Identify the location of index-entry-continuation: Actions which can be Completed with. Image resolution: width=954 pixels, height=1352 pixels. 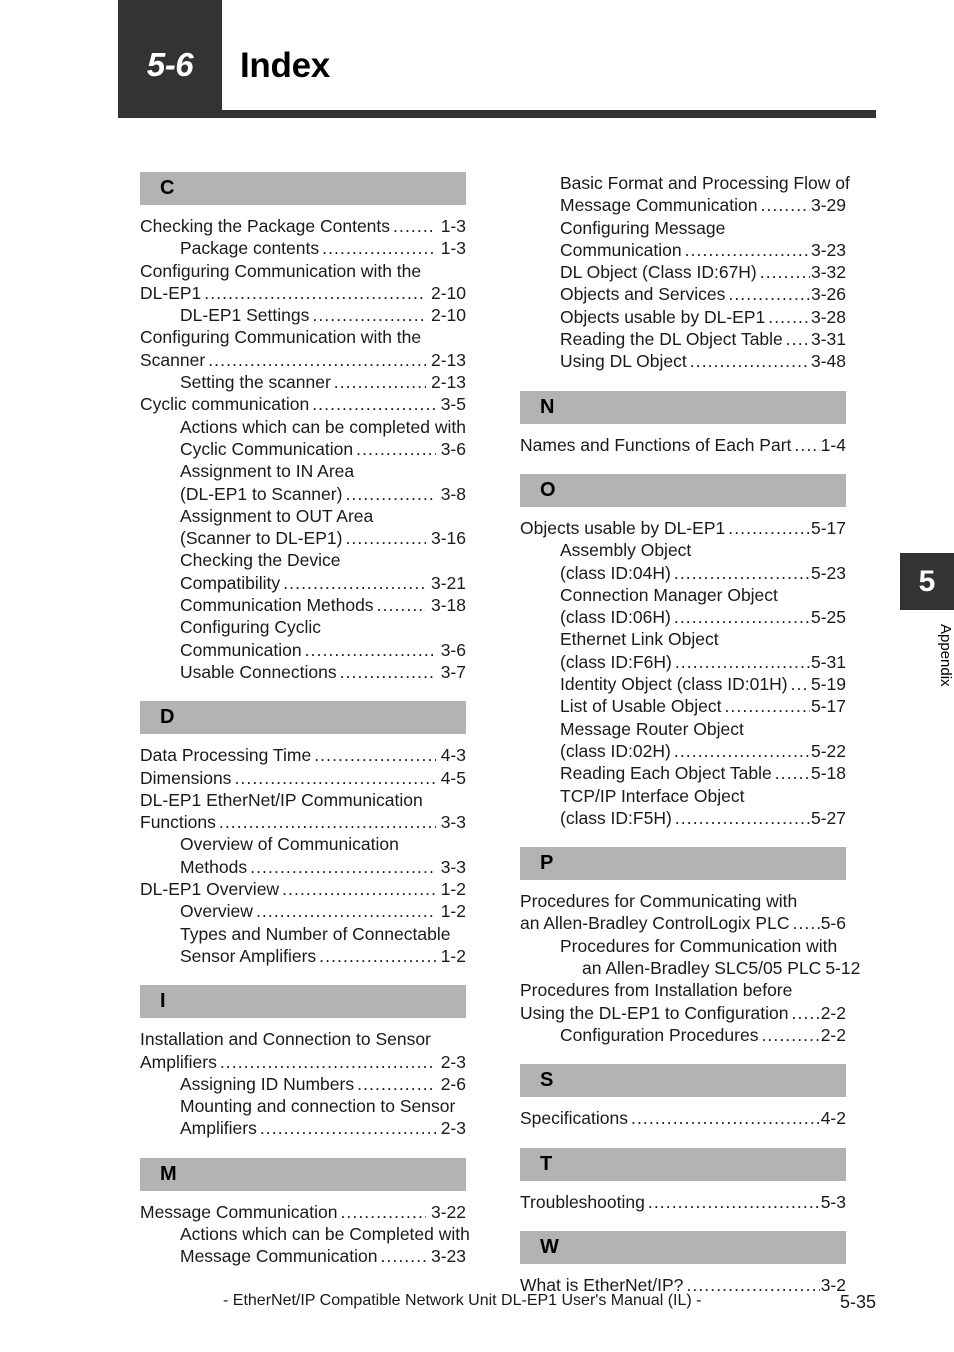
(305, 1234).